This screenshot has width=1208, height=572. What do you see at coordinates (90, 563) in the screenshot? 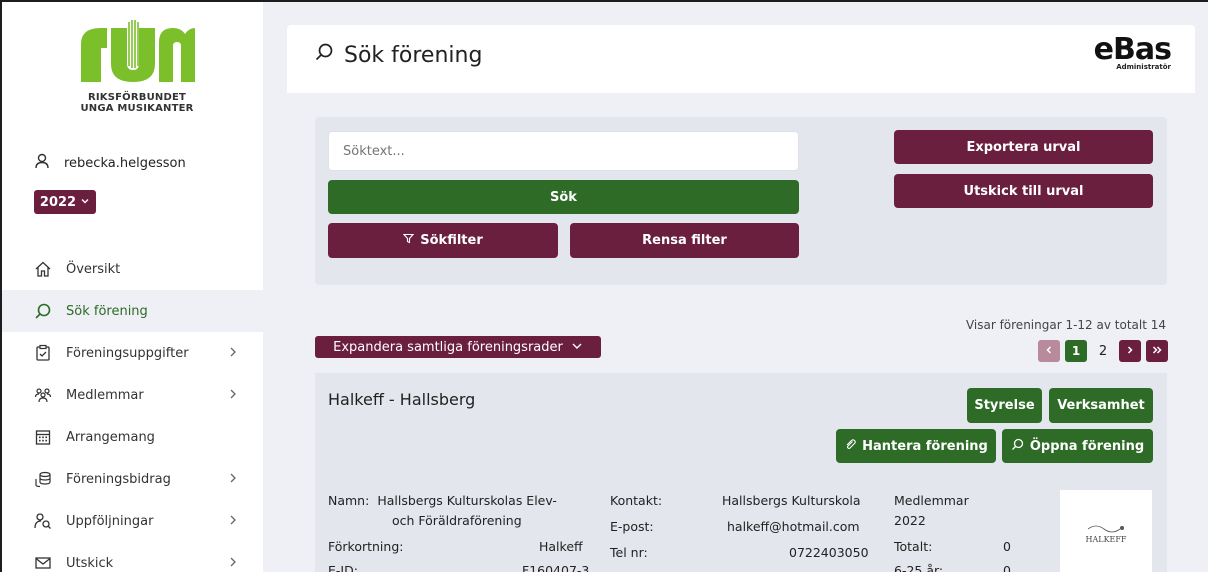
I see `sidebar-item-label: Utskick` at bounding box center [90, 563].